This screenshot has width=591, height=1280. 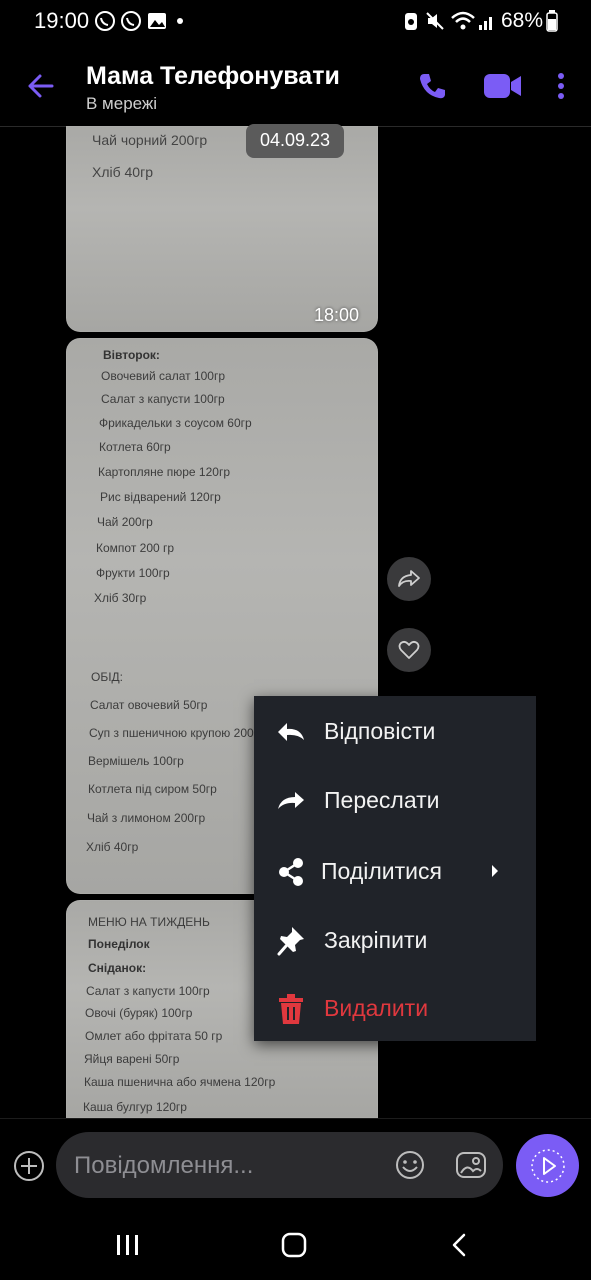 I want to click on date-badge: 04.09.23, so click(x=295, y=141).